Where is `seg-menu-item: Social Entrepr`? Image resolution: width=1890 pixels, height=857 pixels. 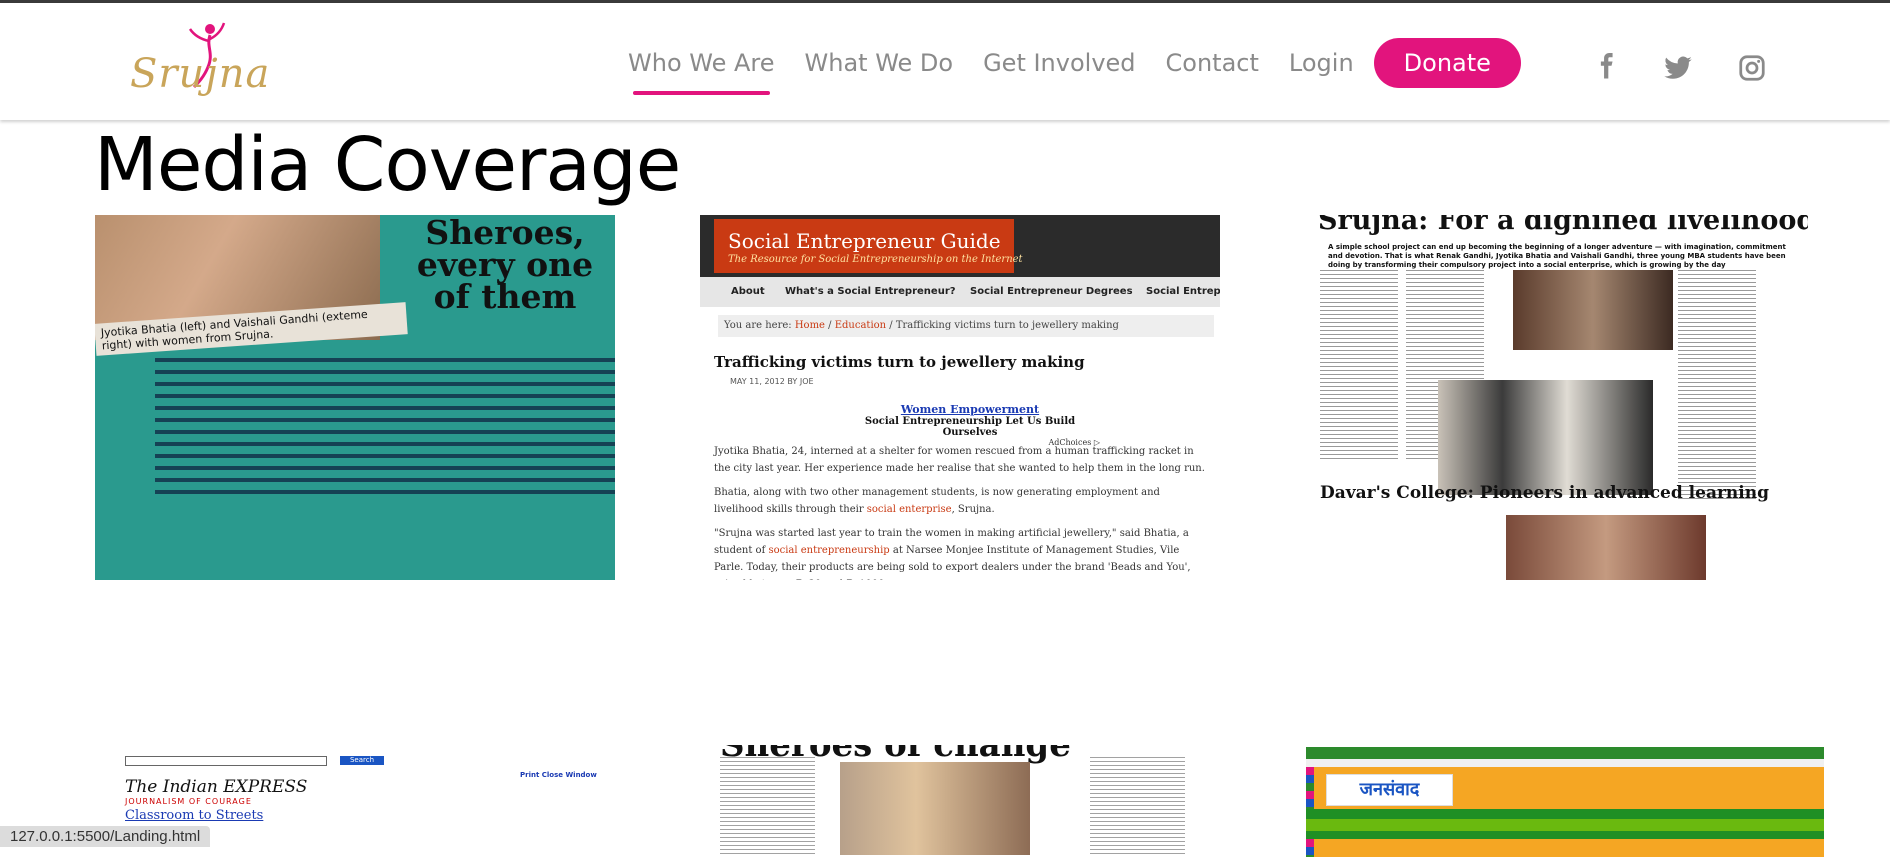 seg-menu-item: Social Entrepr is located at coordinates (1183, 291).